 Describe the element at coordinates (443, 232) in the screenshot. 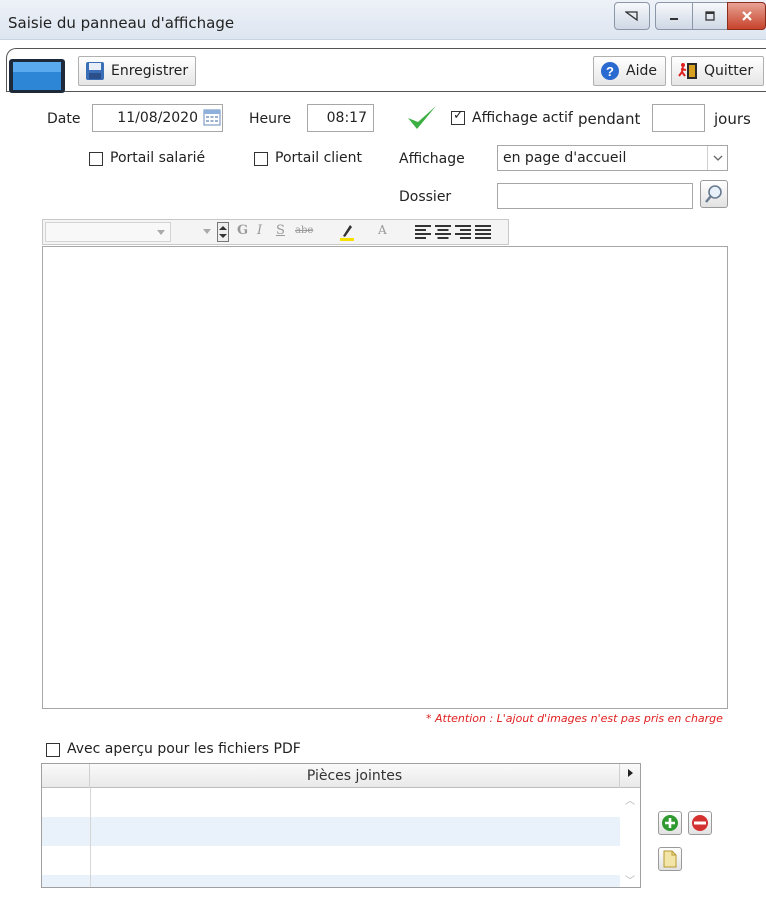

I see `align-center-icon` at that location.